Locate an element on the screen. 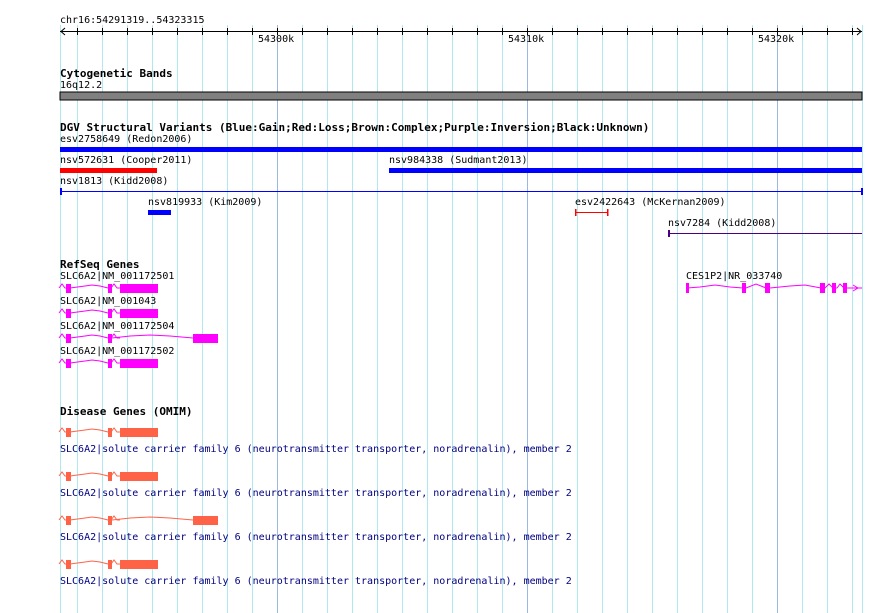 The image size is (890, 613). transcript-label: SLC6A2|NM_001172501 is located at coordinates (117, 276).